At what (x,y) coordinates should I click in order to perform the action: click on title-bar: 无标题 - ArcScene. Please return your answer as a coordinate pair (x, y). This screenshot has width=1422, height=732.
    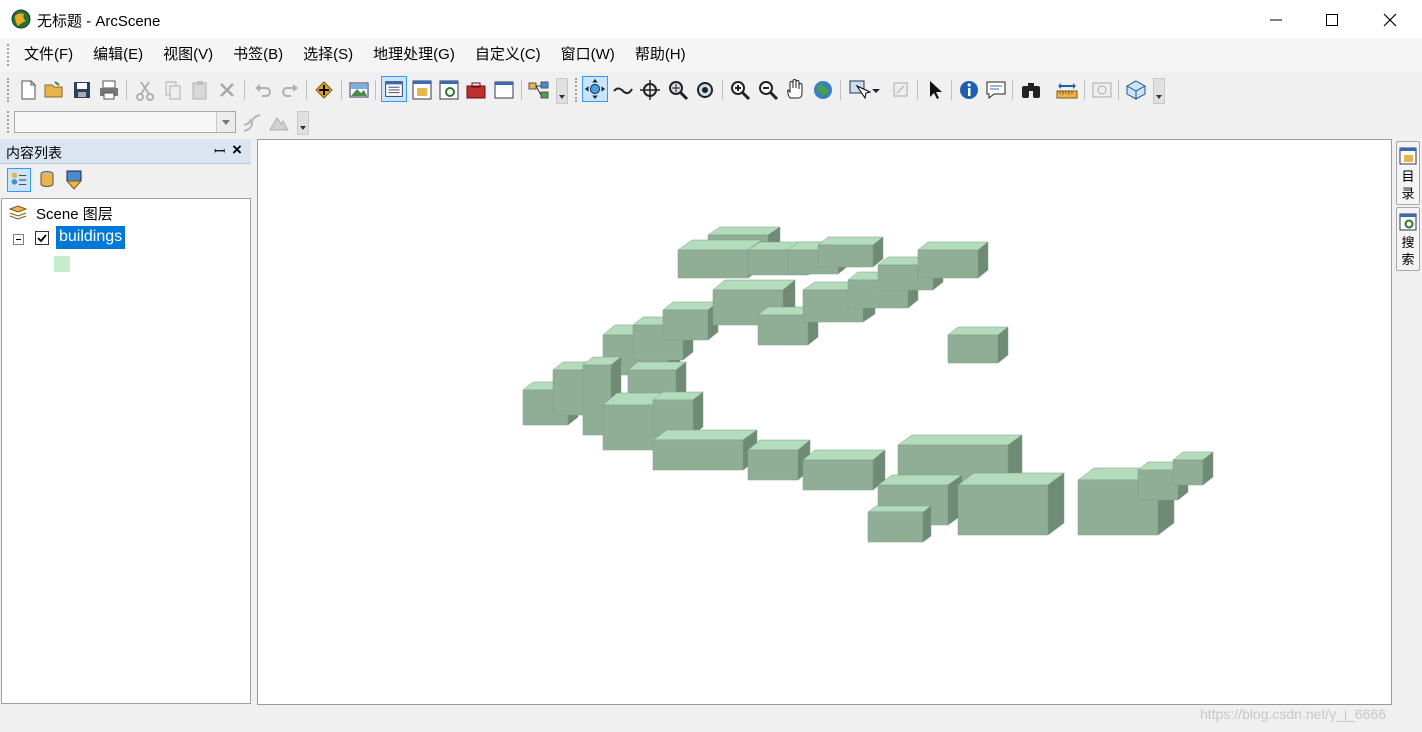
    Looking at the image, I should click on (711, 19).